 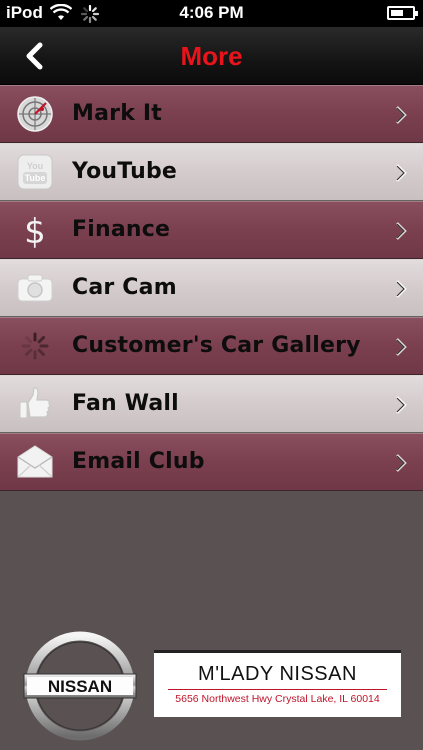 What do you see at coordinates (277, 689) in the screenshot?
I see `divider` at bounding box center [277, 689].